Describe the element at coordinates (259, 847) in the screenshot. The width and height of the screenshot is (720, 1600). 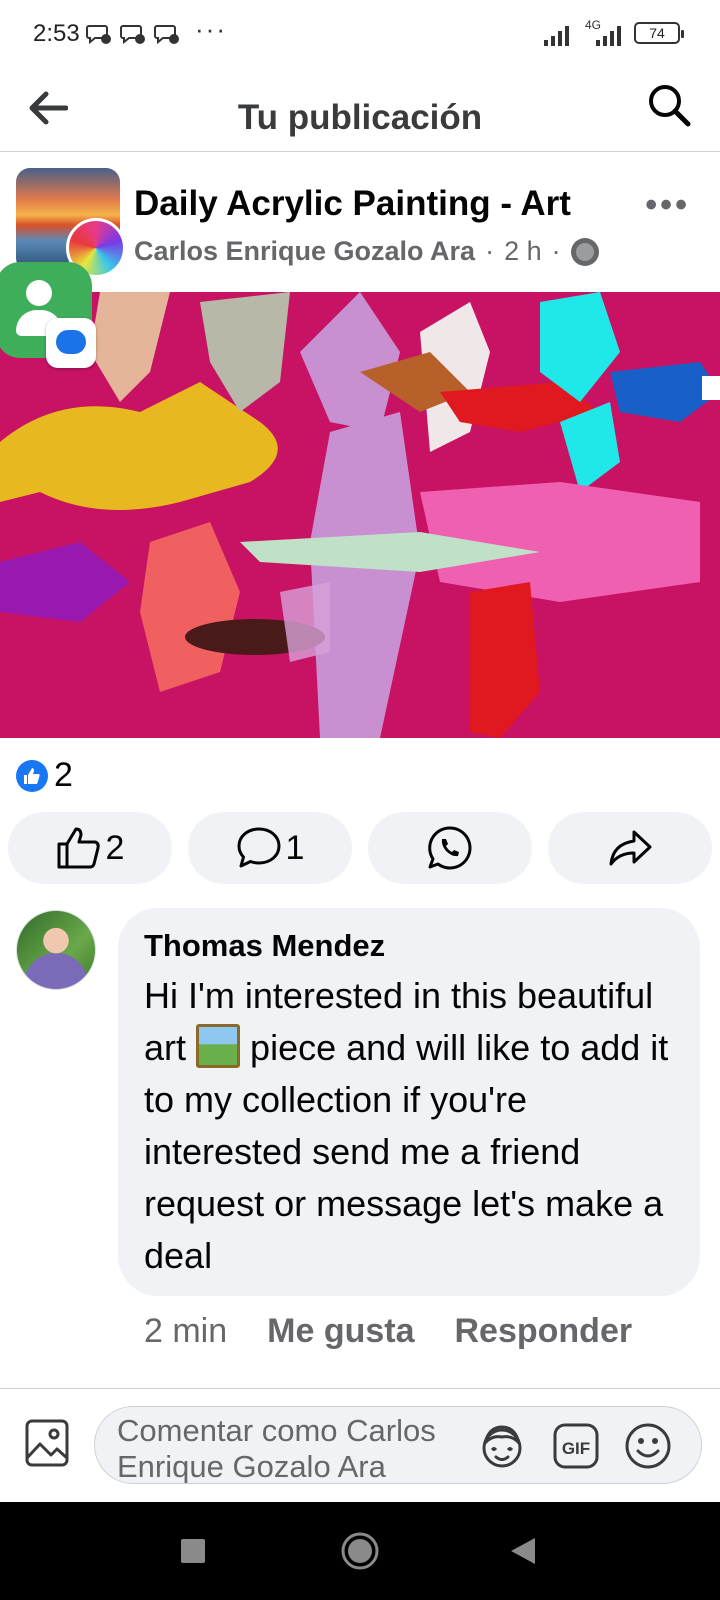
I see `comment-bubble-icon` at that location.